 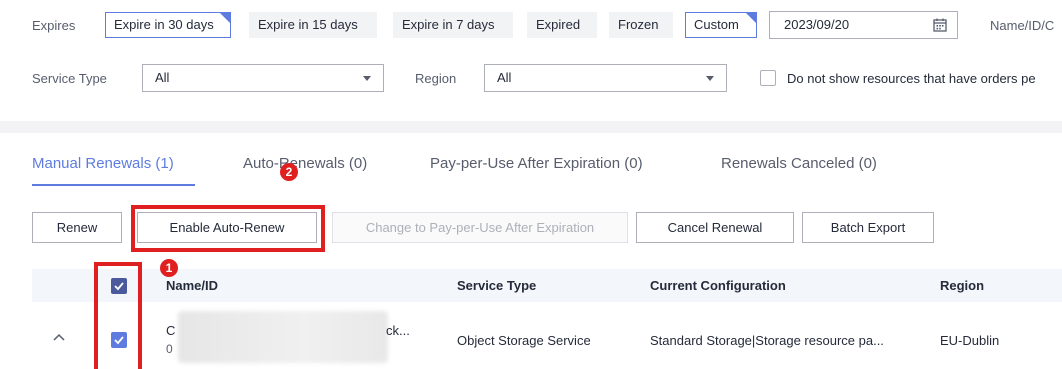 What do you see at coordinates (228, 228) in the screenshot?
I see `enable-auto-renew-highlight` at bounding box center [228, 228].